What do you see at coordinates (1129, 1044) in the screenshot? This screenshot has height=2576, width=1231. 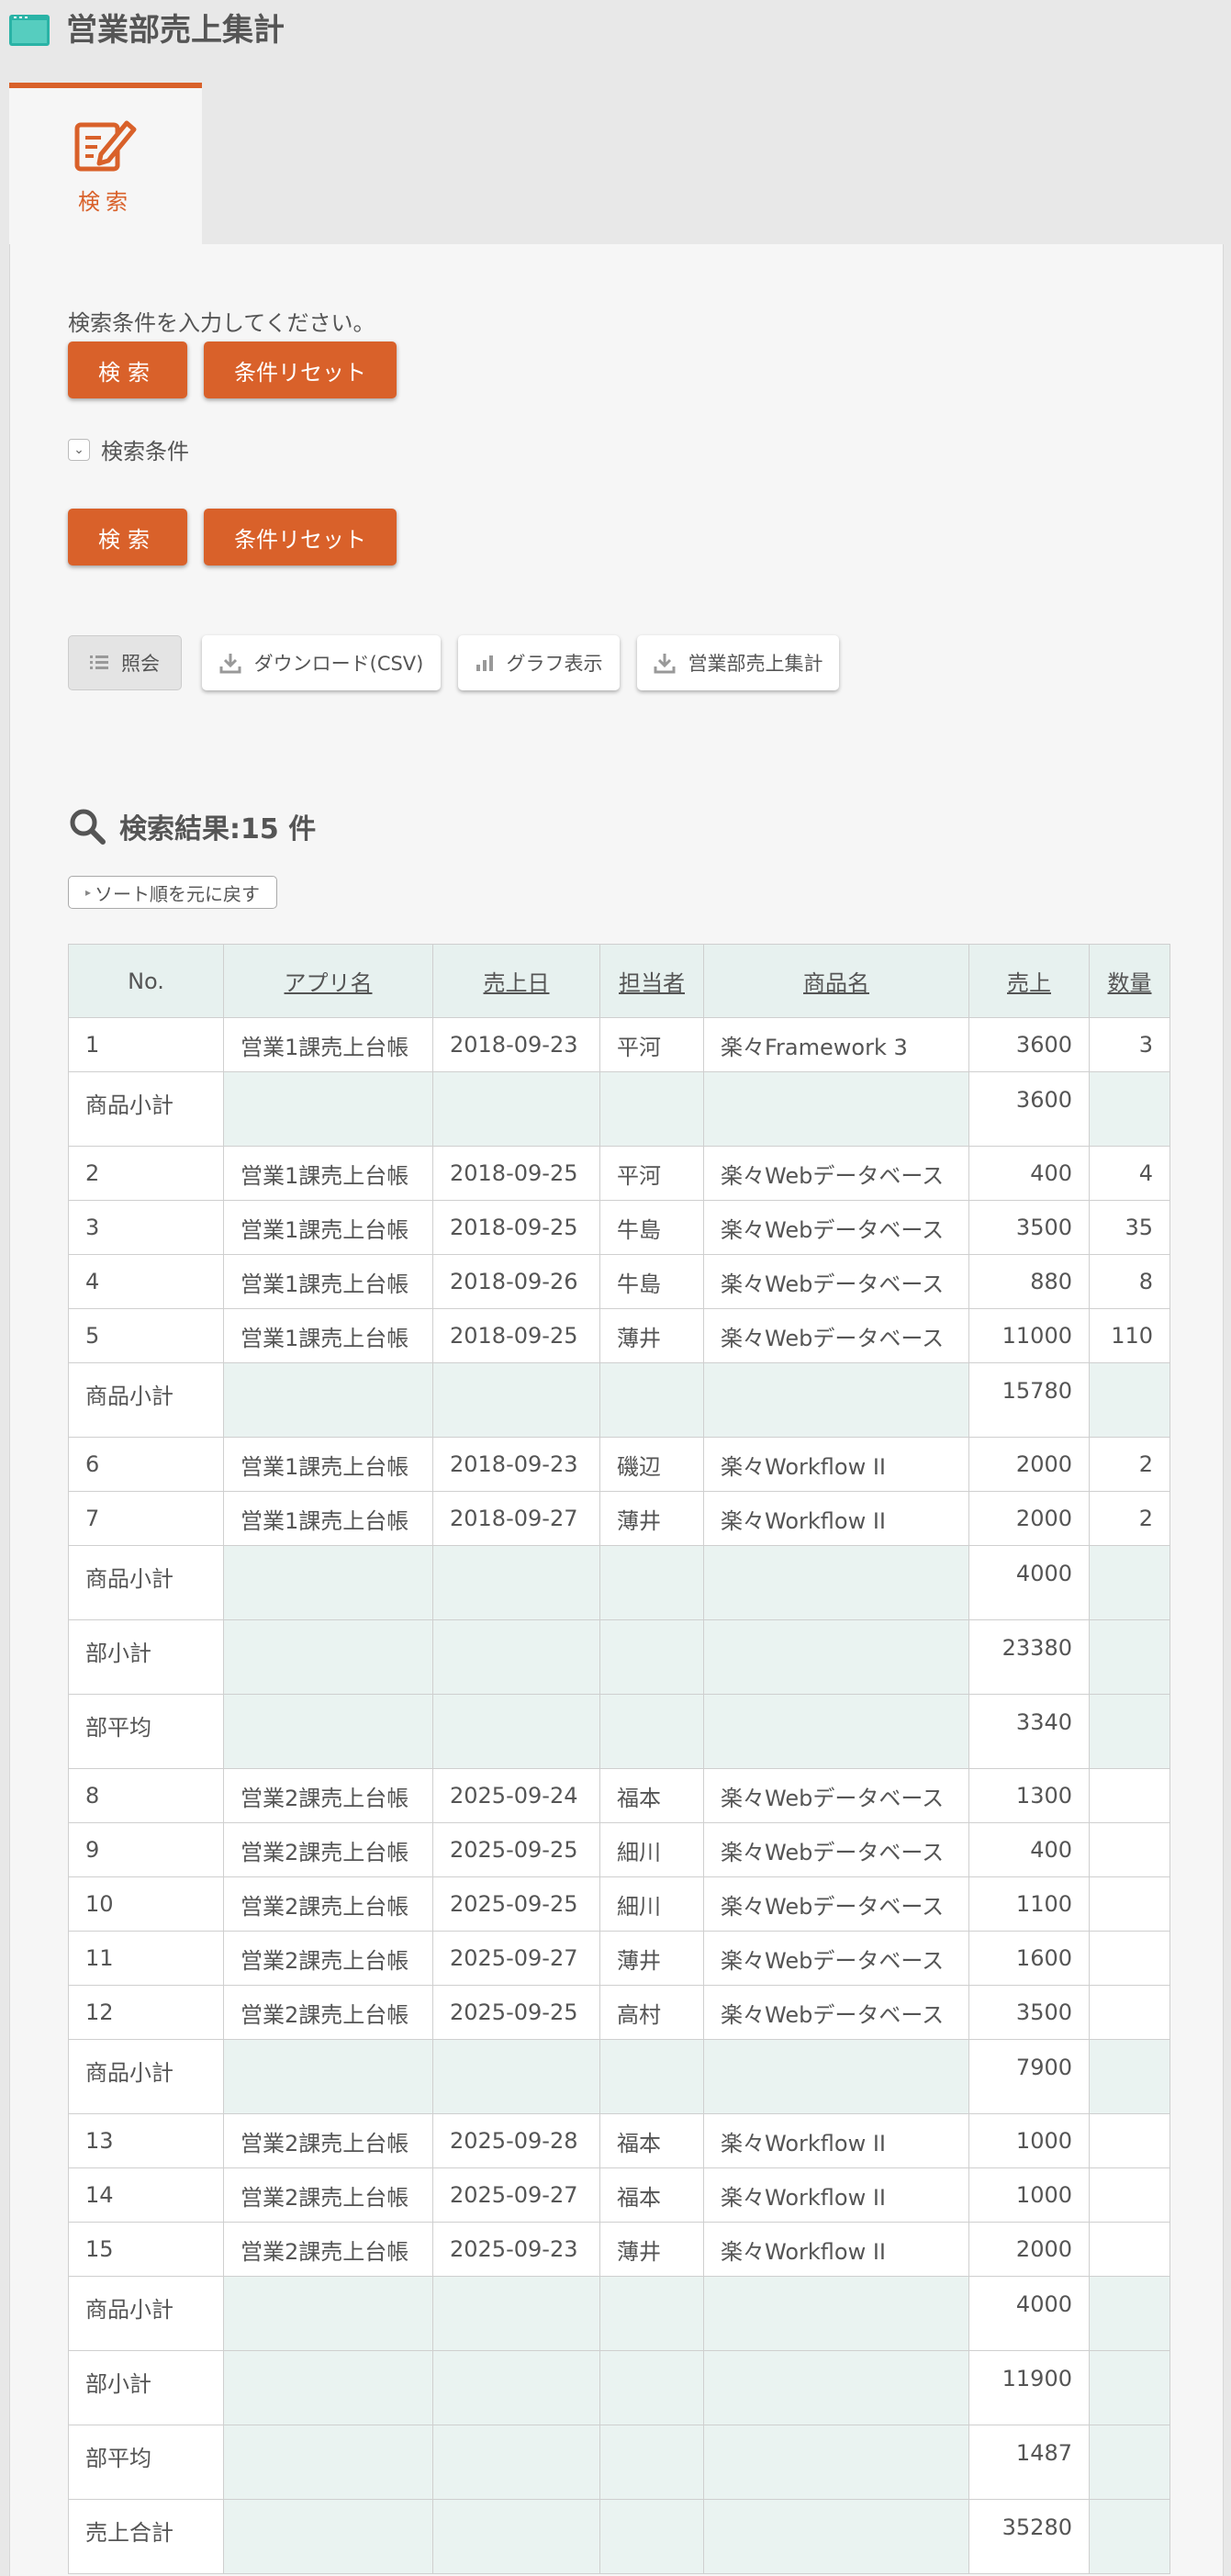 I see `cell-qty: 3` at bounding box center [1129, 1044].